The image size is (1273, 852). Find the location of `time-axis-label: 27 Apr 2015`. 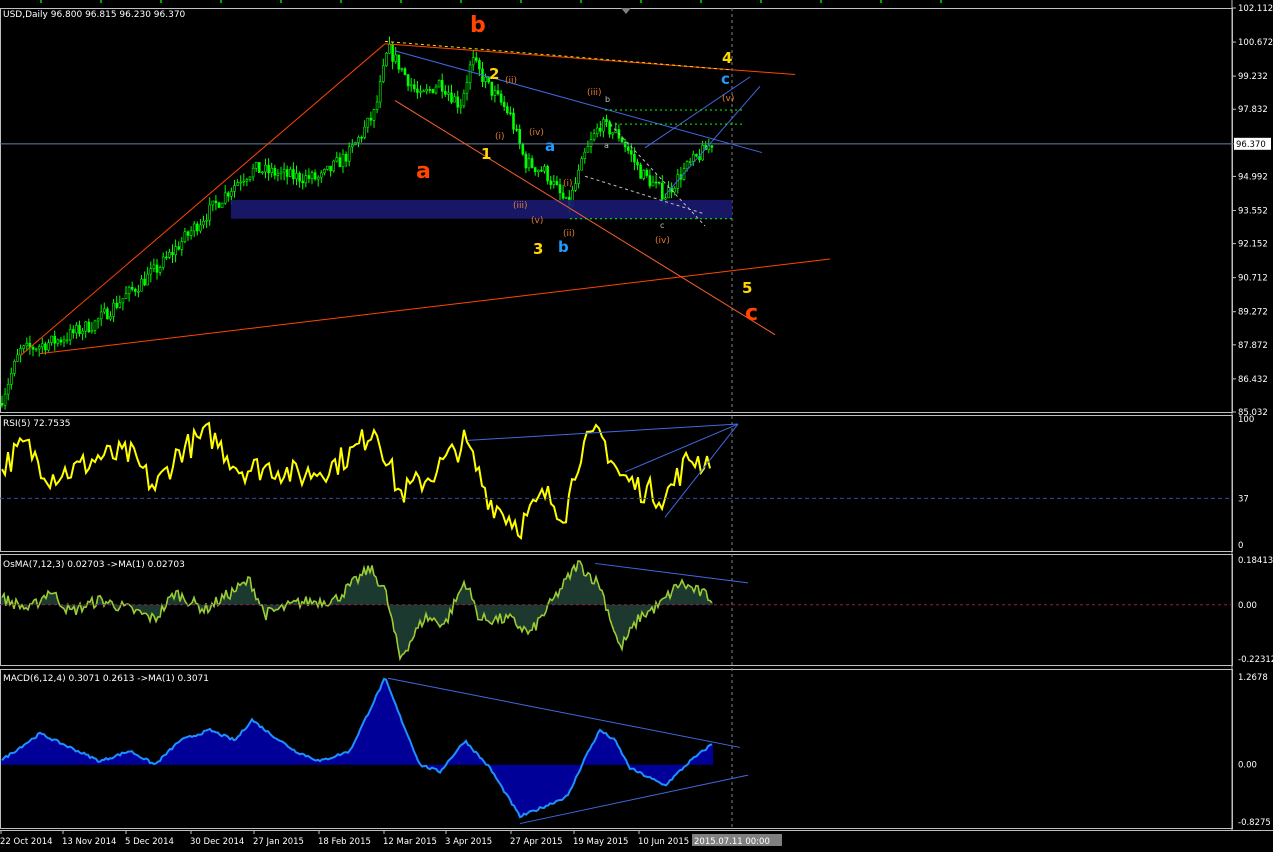

time-axis-label: 27 Apr 2015 is located at coordinates (536, 842).